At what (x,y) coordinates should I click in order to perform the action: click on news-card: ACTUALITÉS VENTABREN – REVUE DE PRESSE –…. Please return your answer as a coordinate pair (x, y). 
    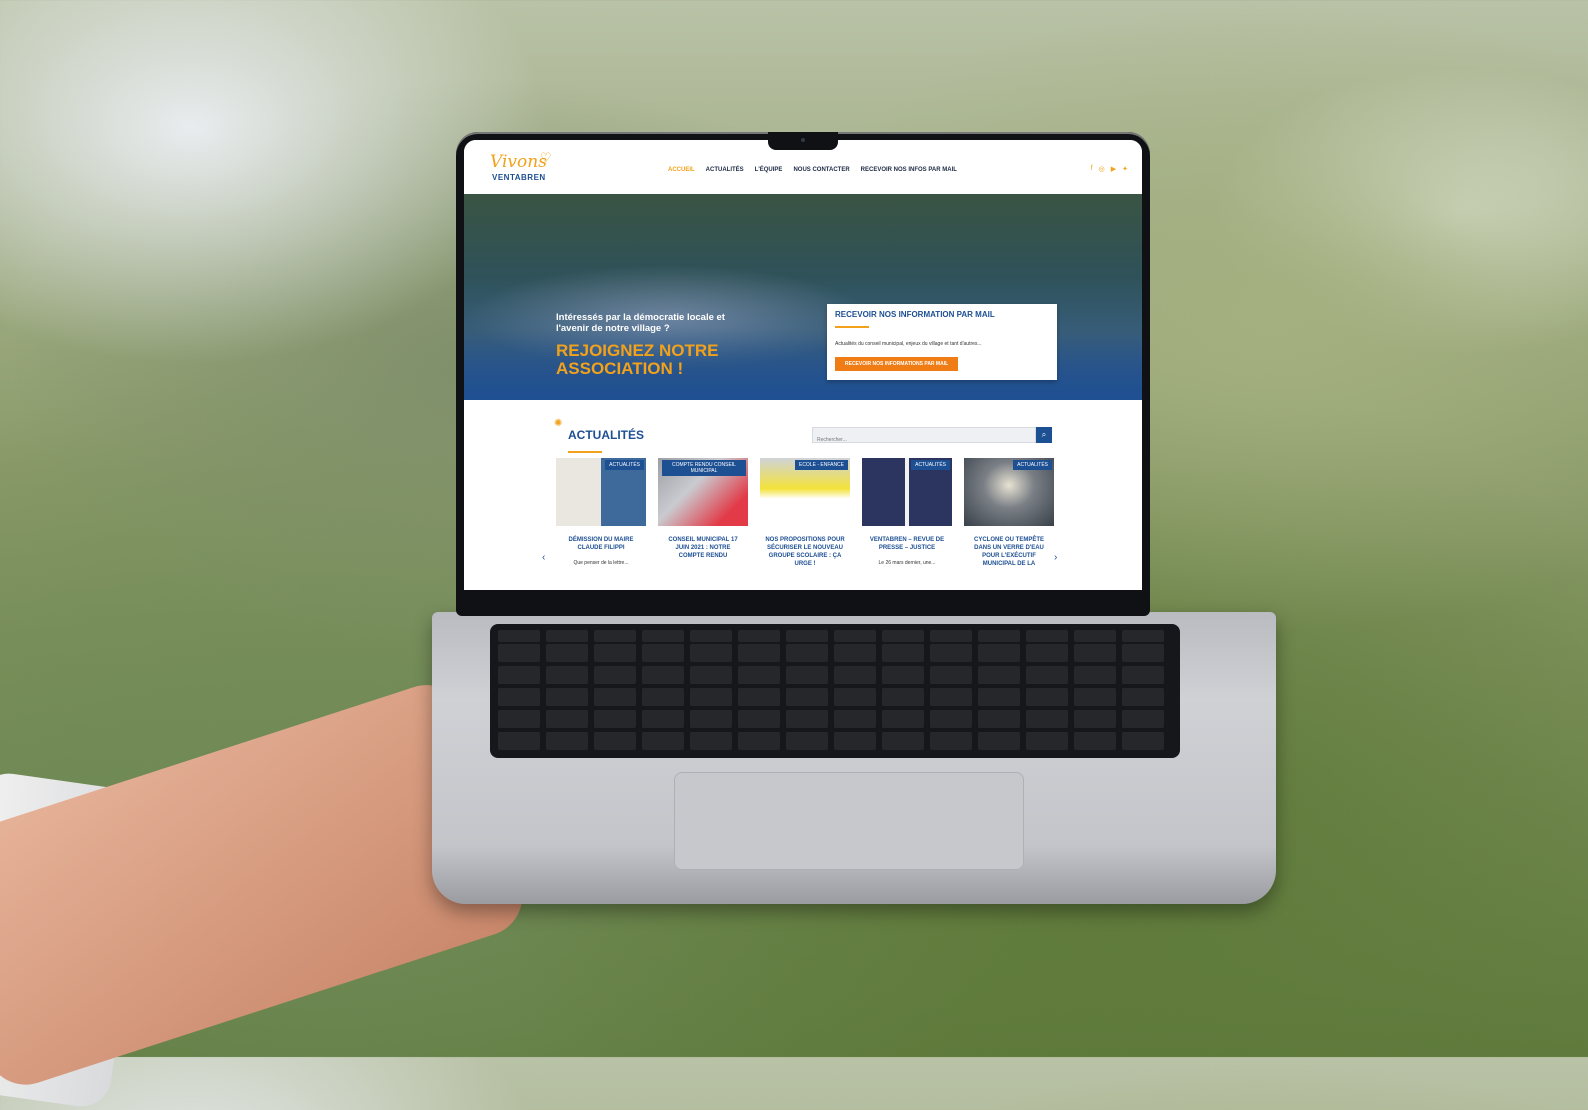
    Looking at the image, I should click on (907, 523).